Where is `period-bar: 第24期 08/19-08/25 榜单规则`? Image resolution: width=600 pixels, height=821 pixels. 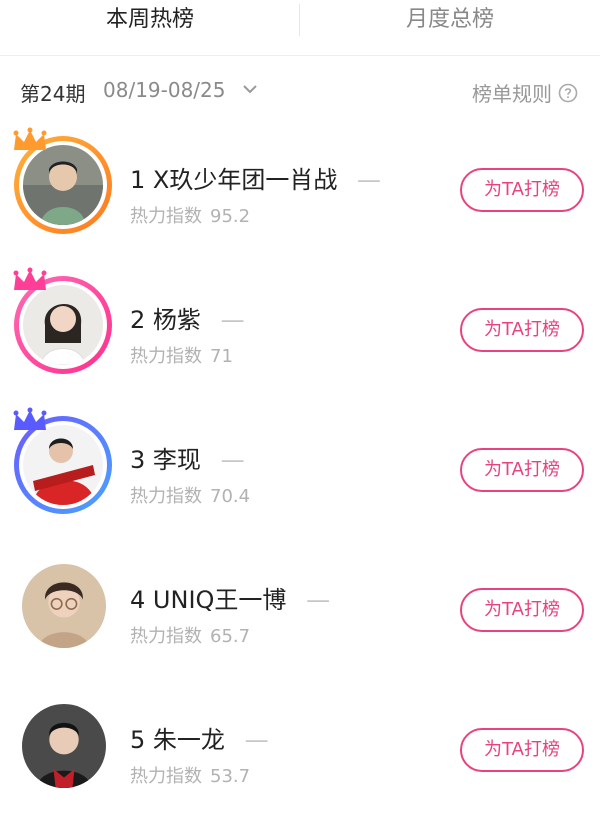
period-bar: 第24期 08/19-08/25 榜单规则 is located at coordinates (300, 90).